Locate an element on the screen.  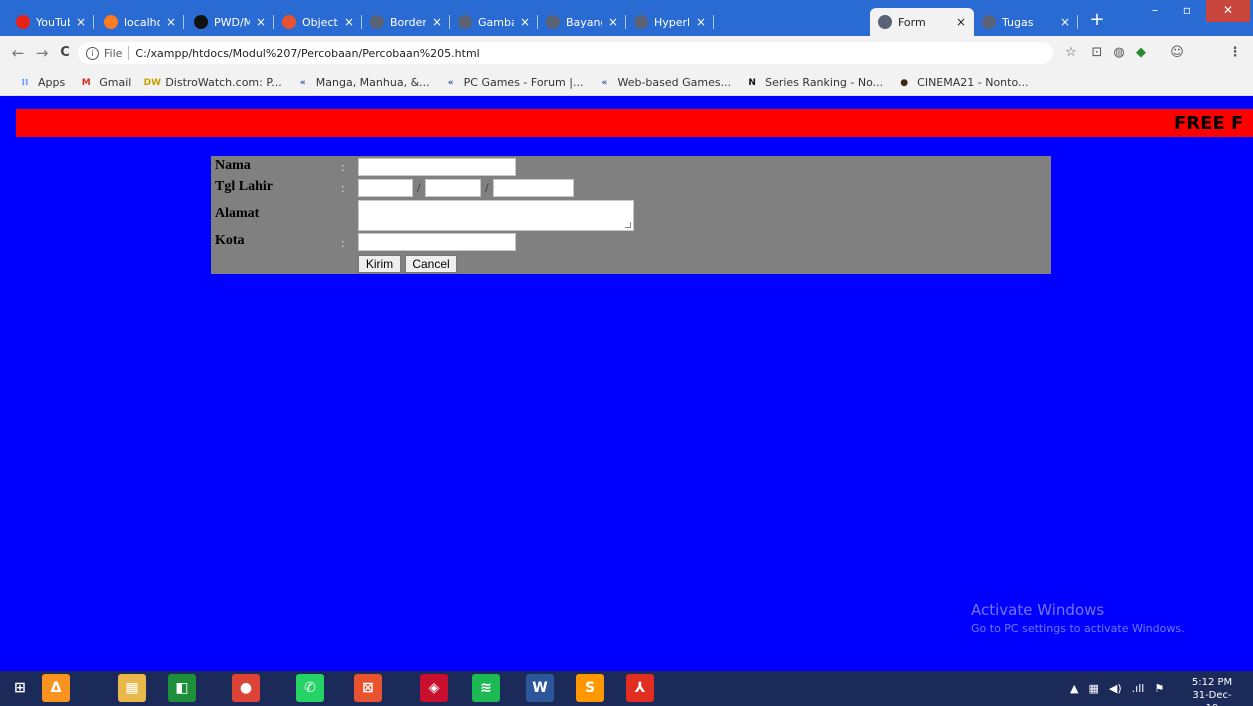
tab-gambar: Gambar × is located at coordinates (494, 22).